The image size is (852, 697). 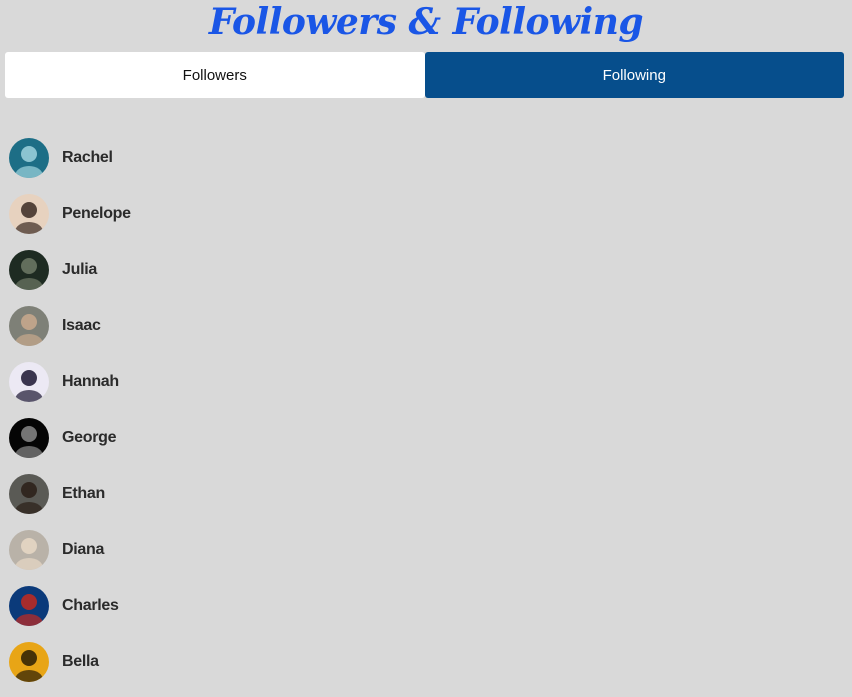 I want to click on tab-followers: Followers, so click(x=215, y=75).